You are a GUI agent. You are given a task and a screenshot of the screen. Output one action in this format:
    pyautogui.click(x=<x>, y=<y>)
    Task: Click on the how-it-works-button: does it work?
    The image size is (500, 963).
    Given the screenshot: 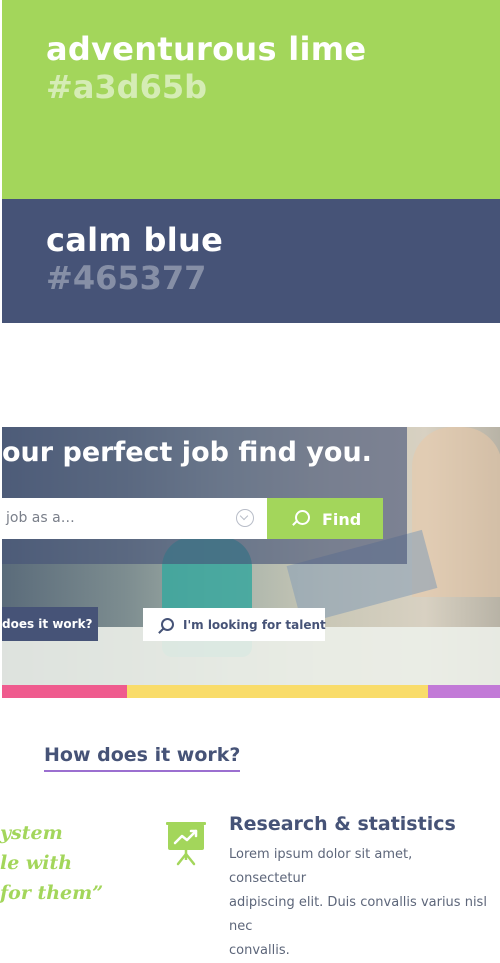 What is the action you would take?
    pyautogui.click(x=50, y=624)
    